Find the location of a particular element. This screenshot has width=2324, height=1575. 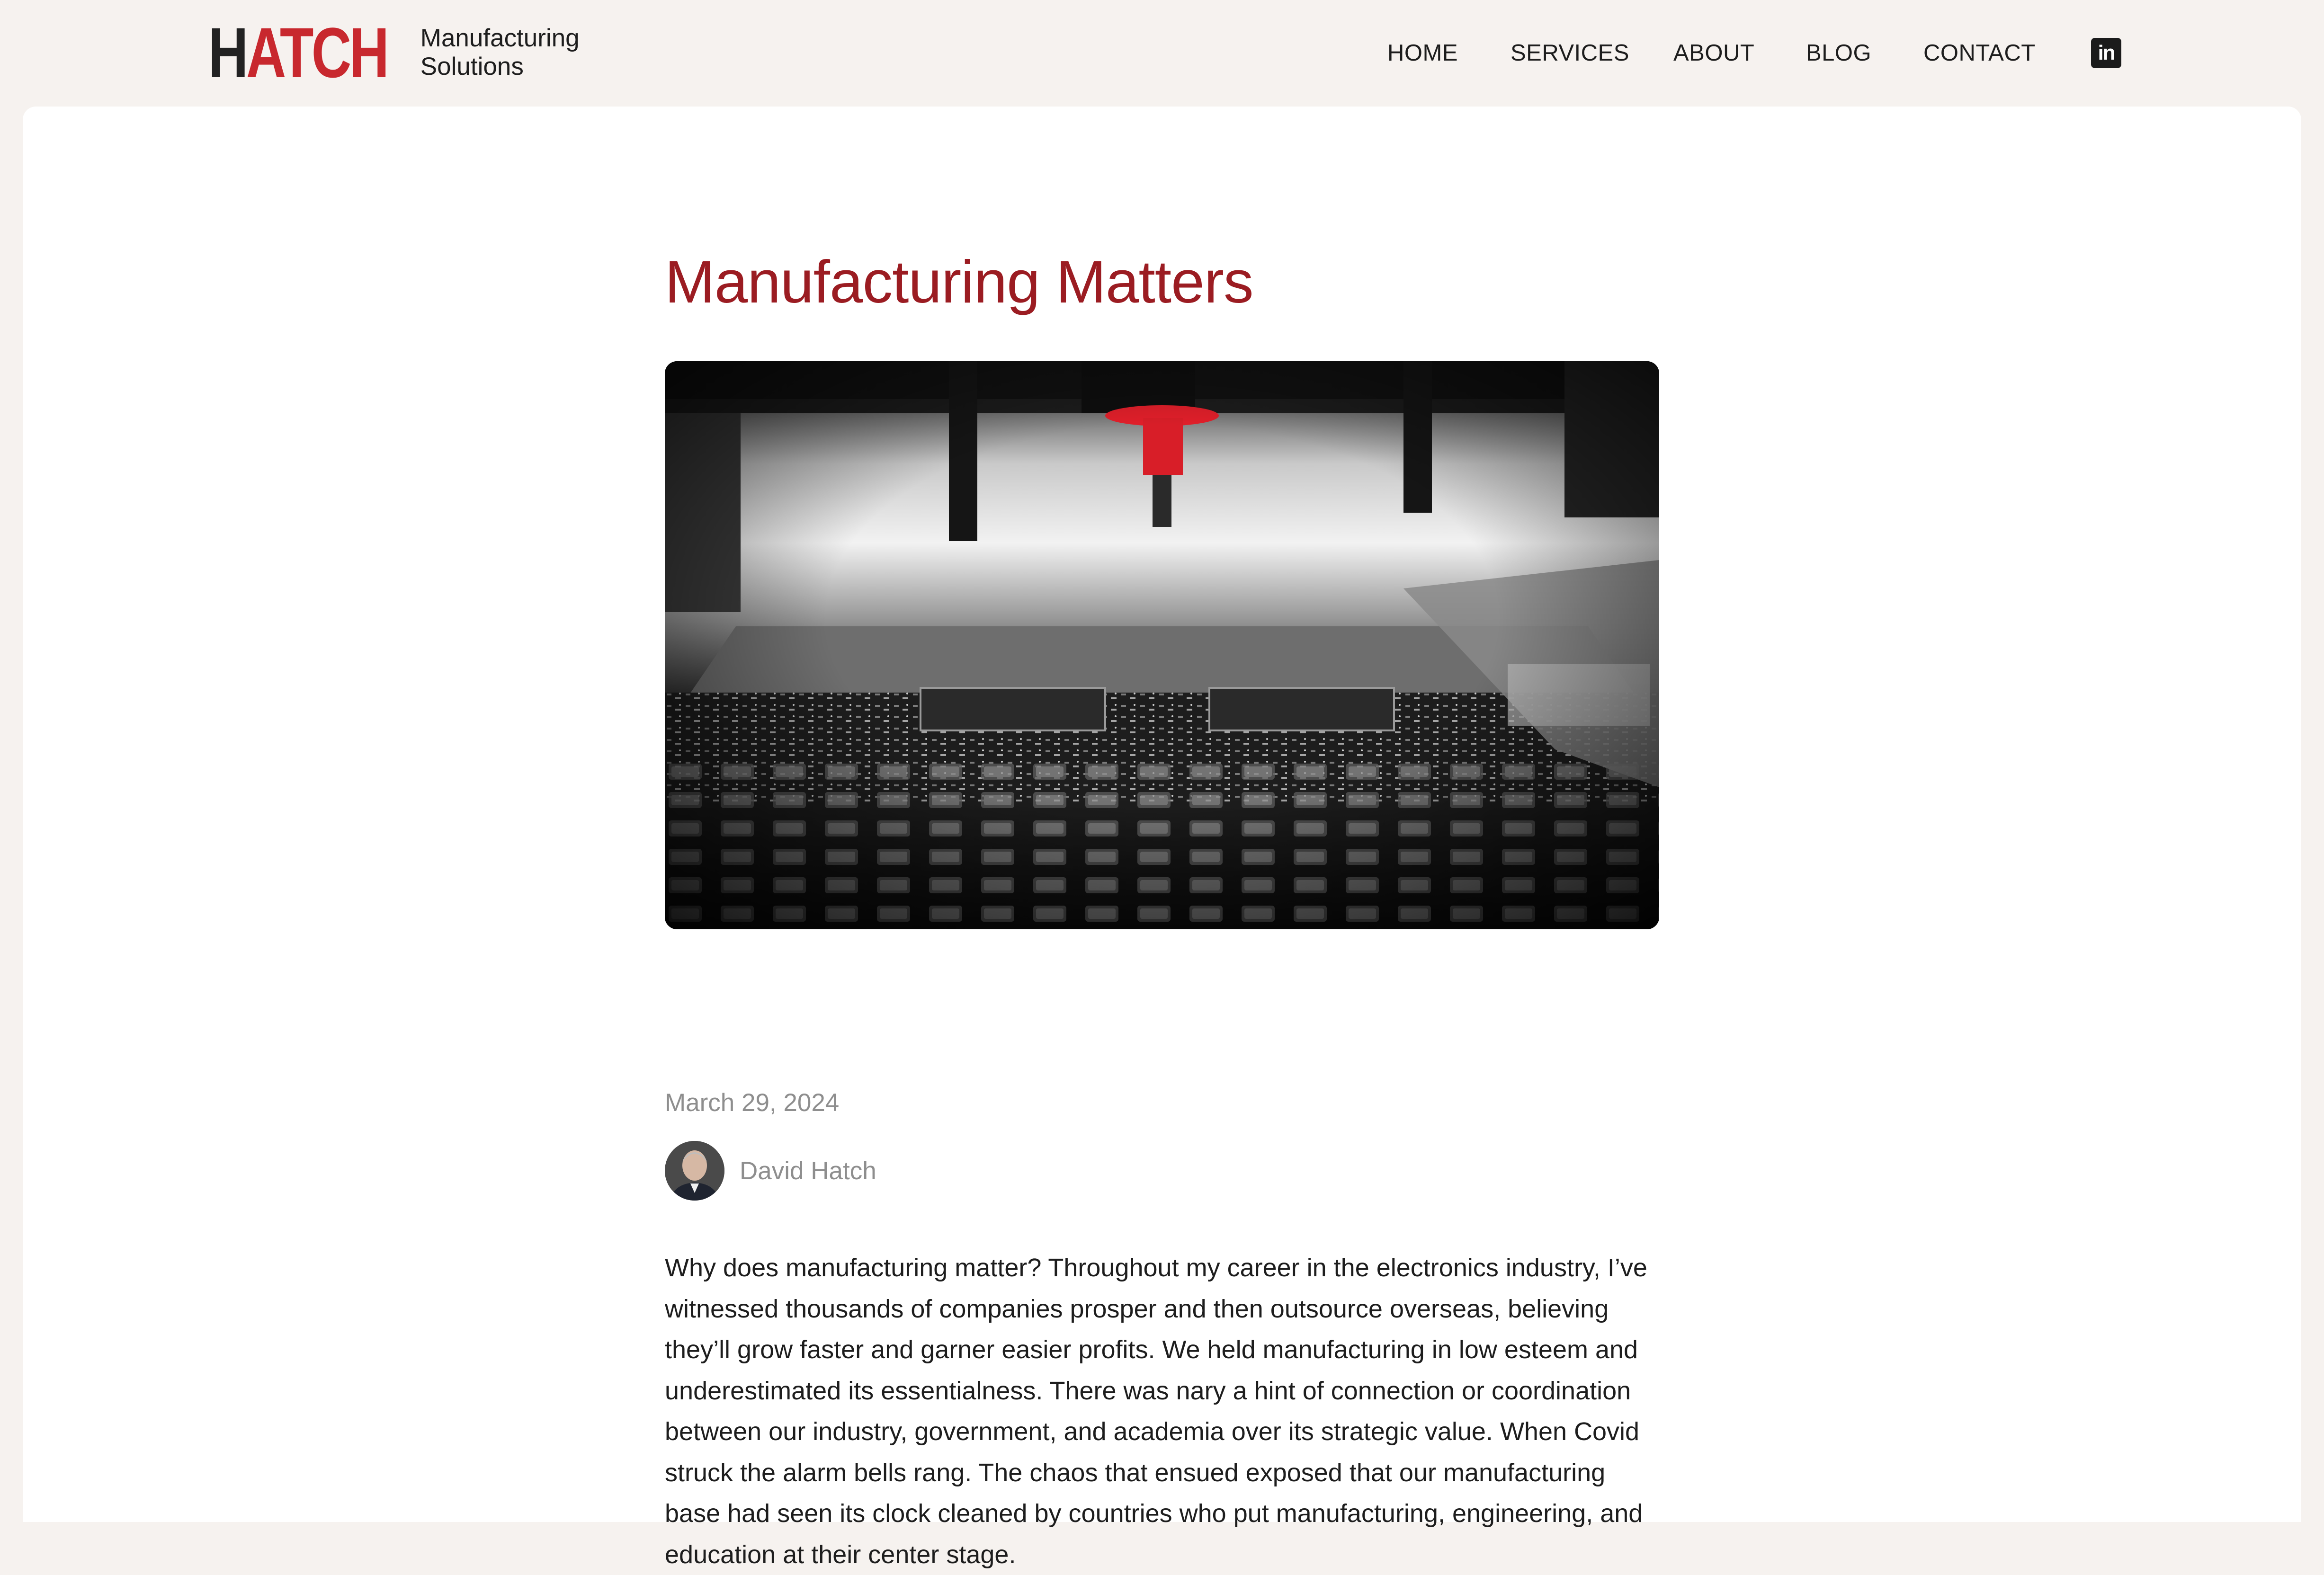

post-author: David Hatch is located at coordinates (771, 1171).